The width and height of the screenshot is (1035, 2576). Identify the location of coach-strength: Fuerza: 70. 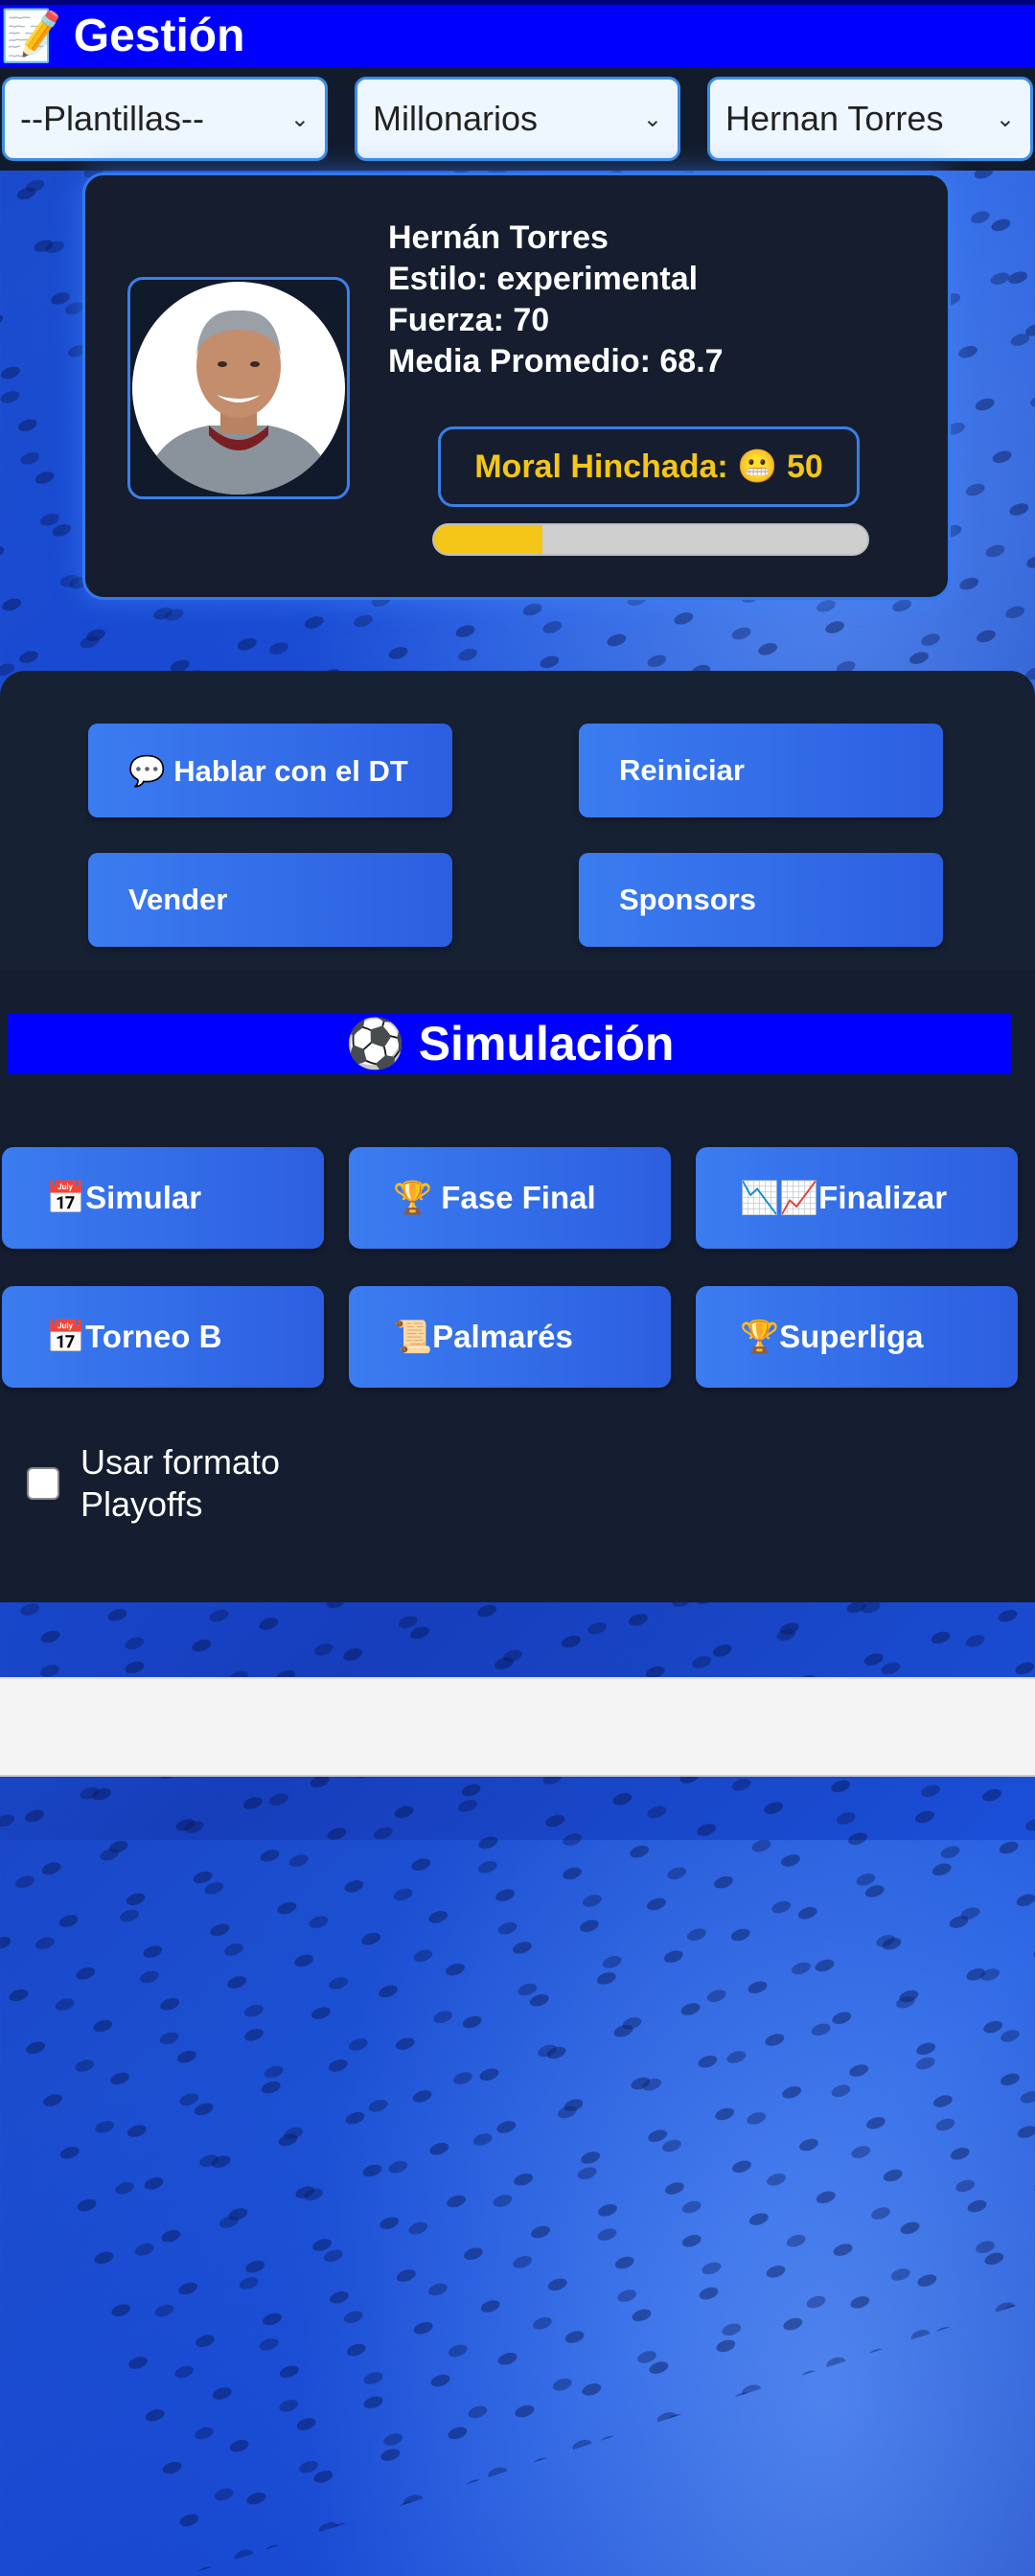
(469, 320).